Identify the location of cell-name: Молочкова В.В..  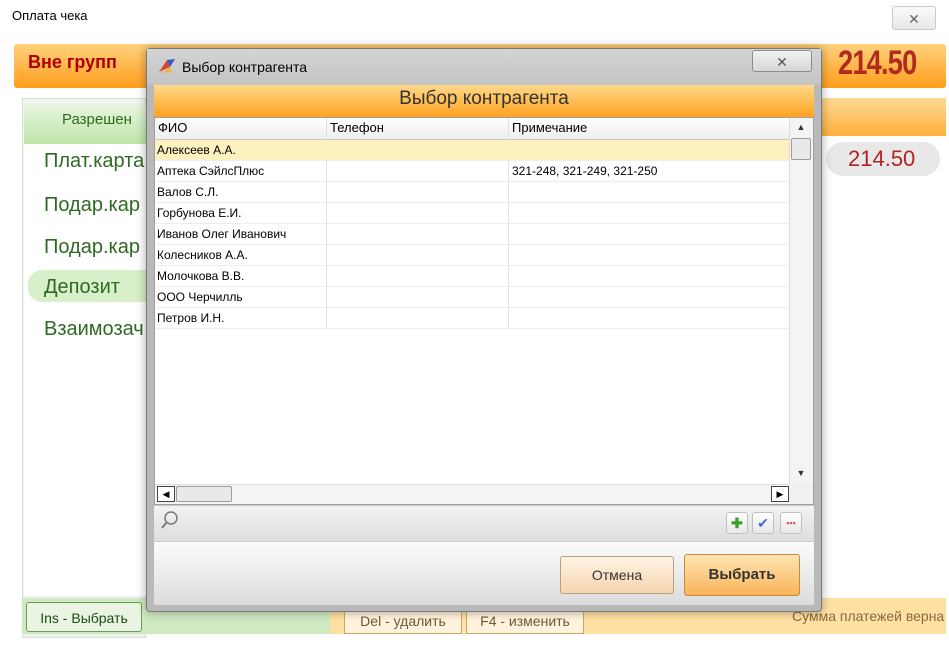
(201, 276).